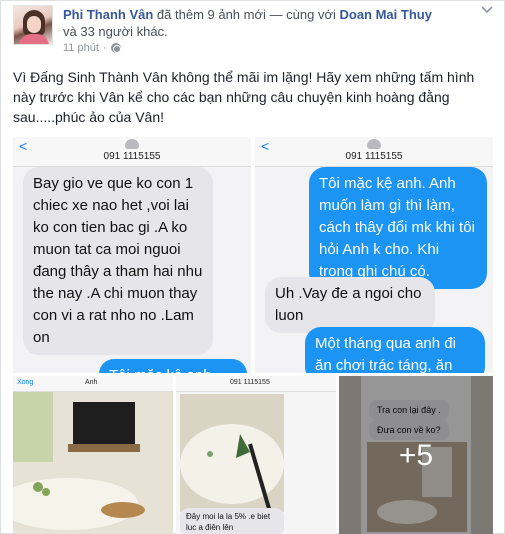 The image size is (505, 534). I want to click on globe-icon, so click(115, 48).